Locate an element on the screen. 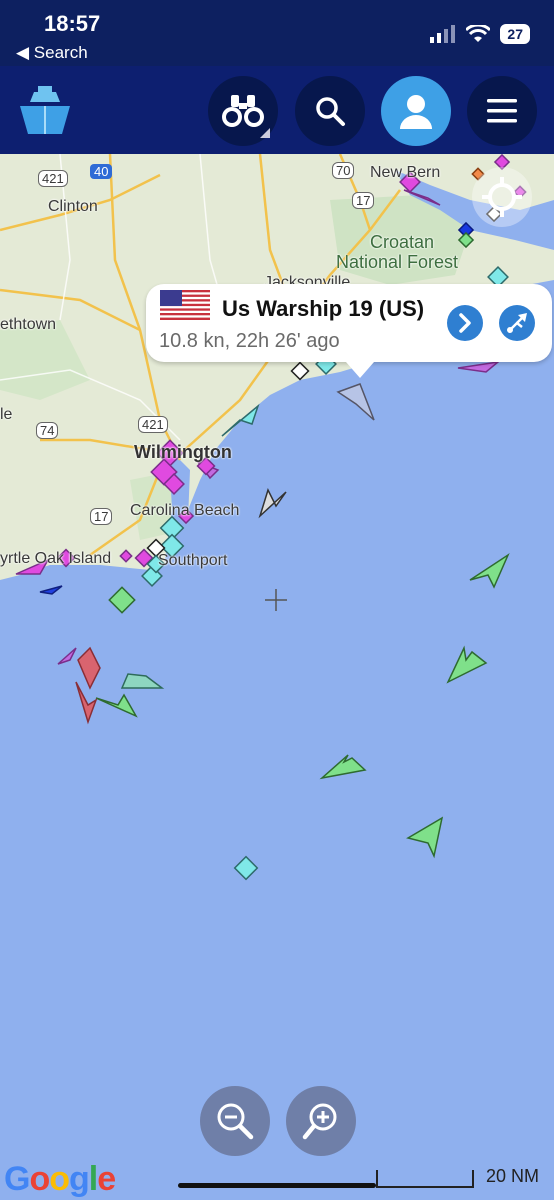  place-label-southport: Southport is located at coordinates (193, 560).